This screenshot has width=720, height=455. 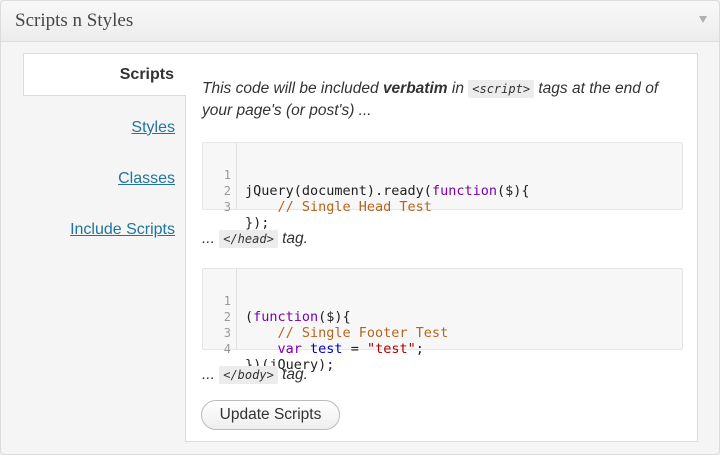 I want to click on update-scripts-button: Update Scripts, so click(x=270, y=415).